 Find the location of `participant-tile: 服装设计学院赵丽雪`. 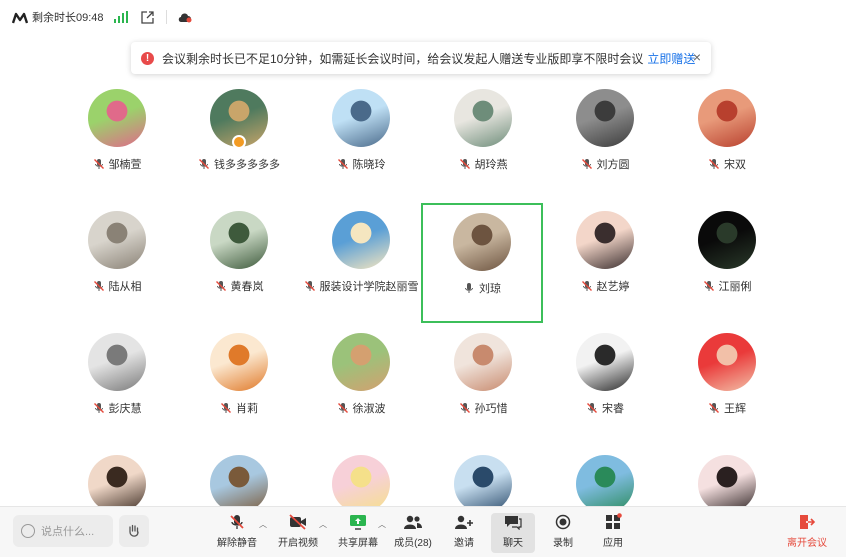

participant-tile: 服装设计学院赵丽雪 is located at coordinates (361, 262).